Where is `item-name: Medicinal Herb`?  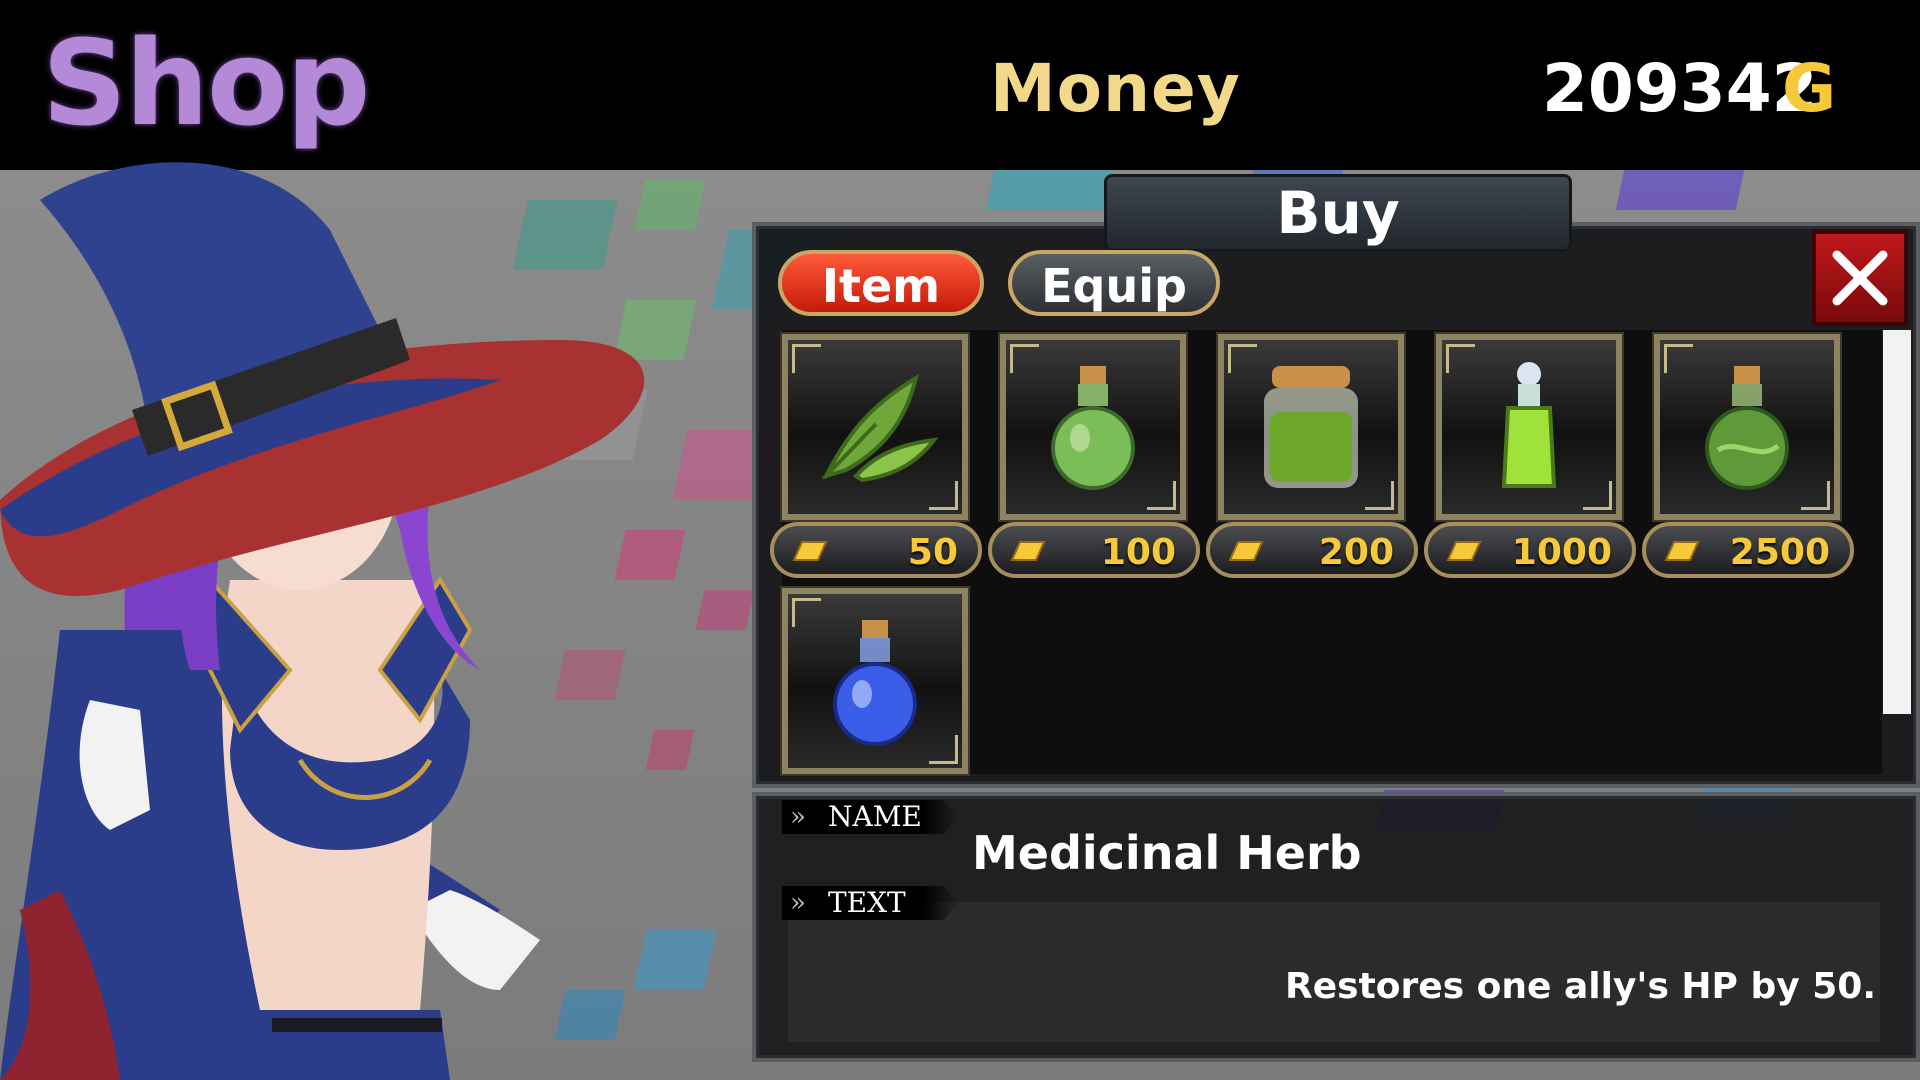
item-name: Medicinal Herb is located at coordinates (1167, 853).